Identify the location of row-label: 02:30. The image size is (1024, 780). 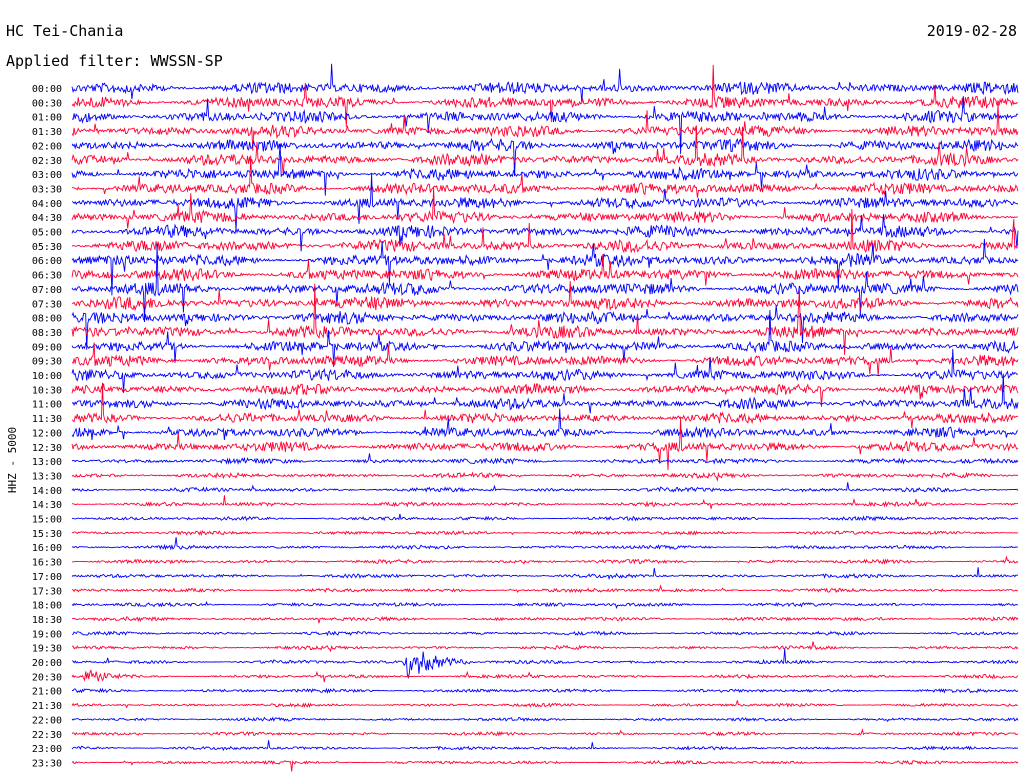
(47, 161).